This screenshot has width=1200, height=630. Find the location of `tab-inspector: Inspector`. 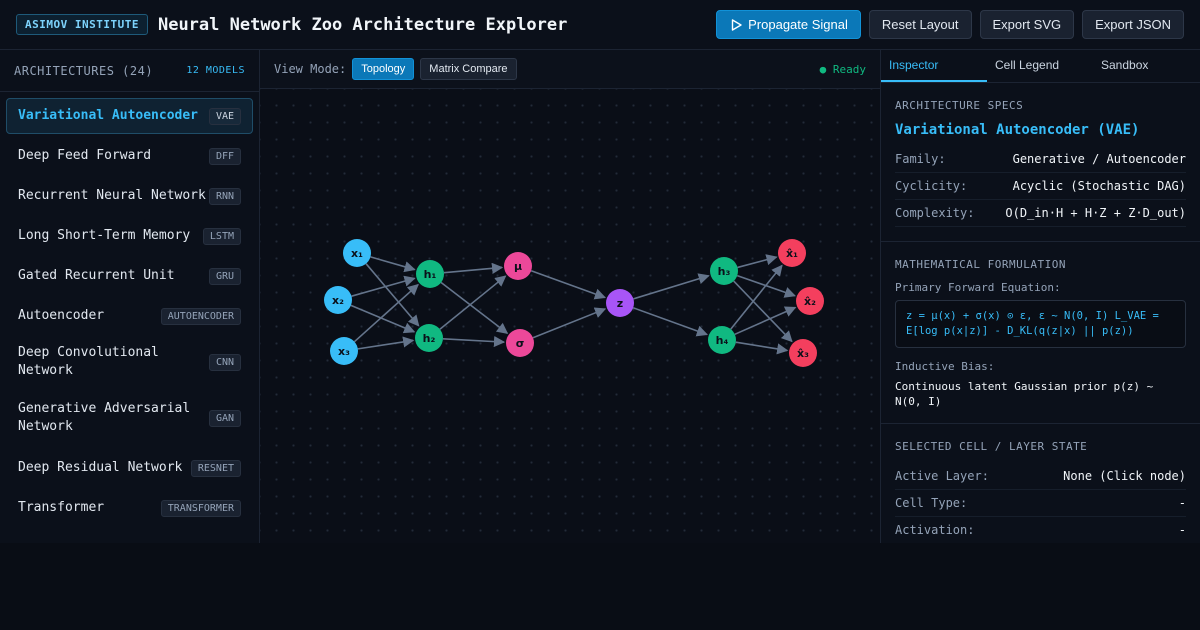

tab-inspector: Inspector is located at coordinates (934, 66).